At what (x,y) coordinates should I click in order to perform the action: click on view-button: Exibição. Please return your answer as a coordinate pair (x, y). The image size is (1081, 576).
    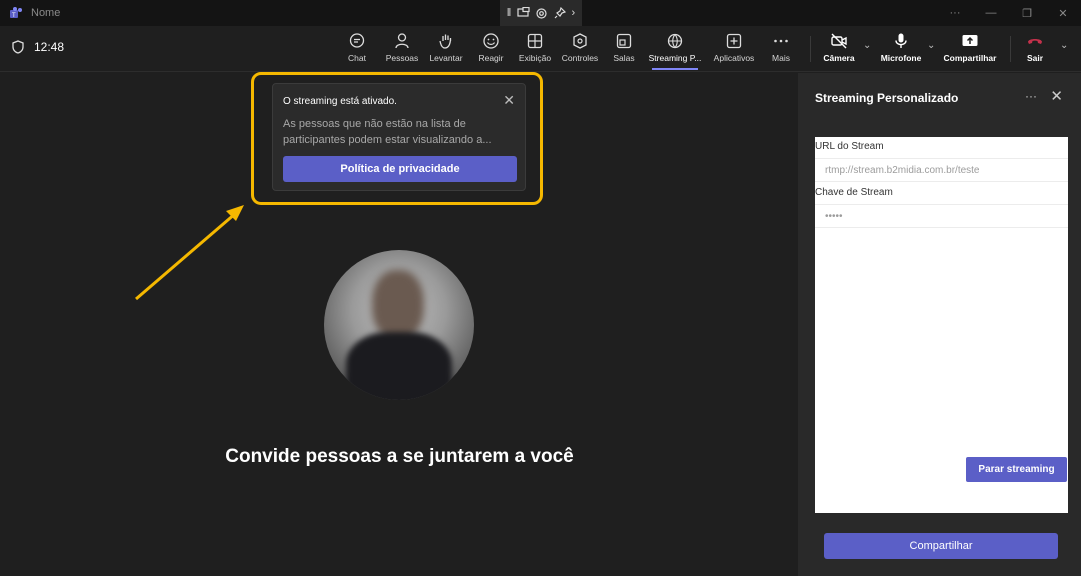
    Looking at the image, I should click on (535, 47).